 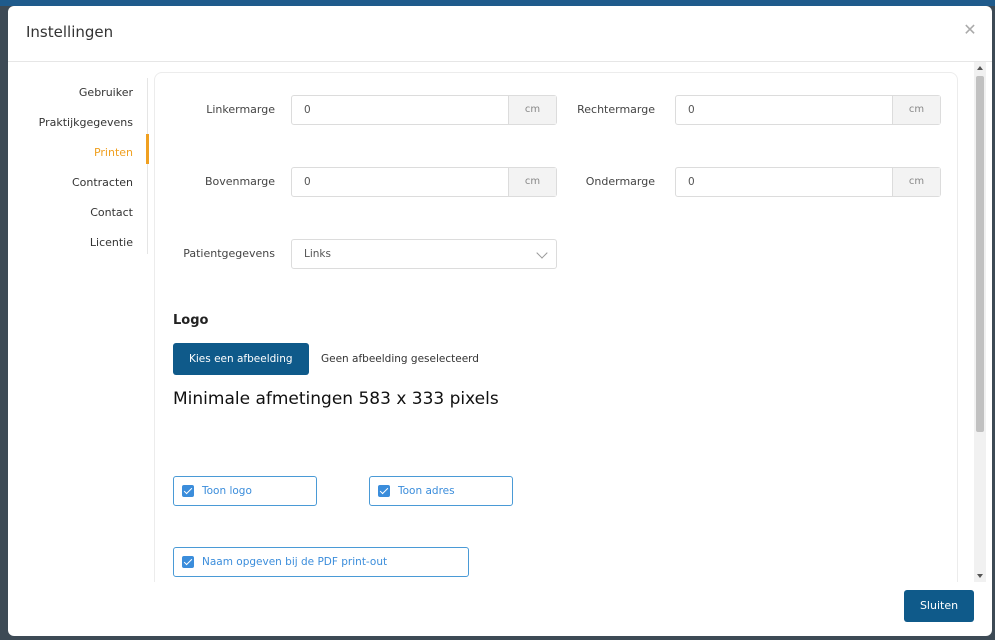 What do you see at coordinates (295, 562) in the screenshot?
I see `name-pdf-label: Naam opgeven bij de PDF print-out` at bounding box center [295, 562].